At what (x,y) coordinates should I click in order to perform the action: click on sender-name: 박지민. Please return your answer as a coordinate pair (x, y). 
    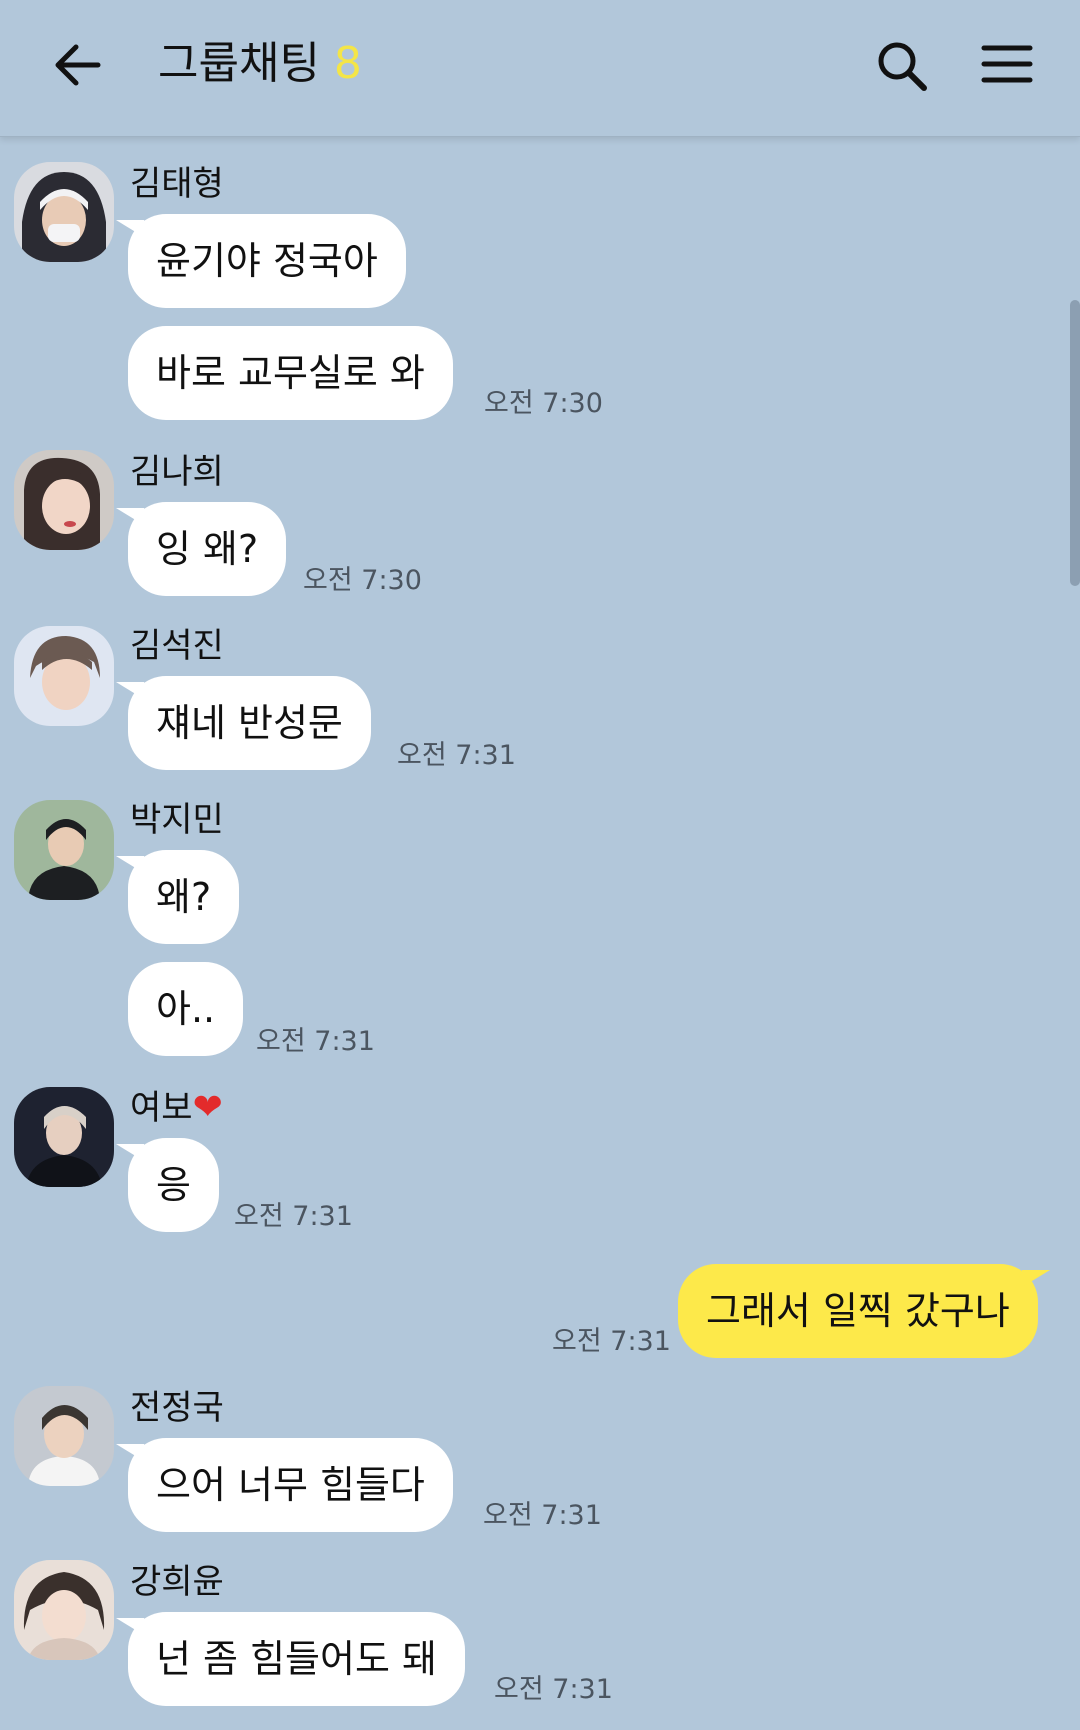
    Looking at the image, I should click on (177, 820).